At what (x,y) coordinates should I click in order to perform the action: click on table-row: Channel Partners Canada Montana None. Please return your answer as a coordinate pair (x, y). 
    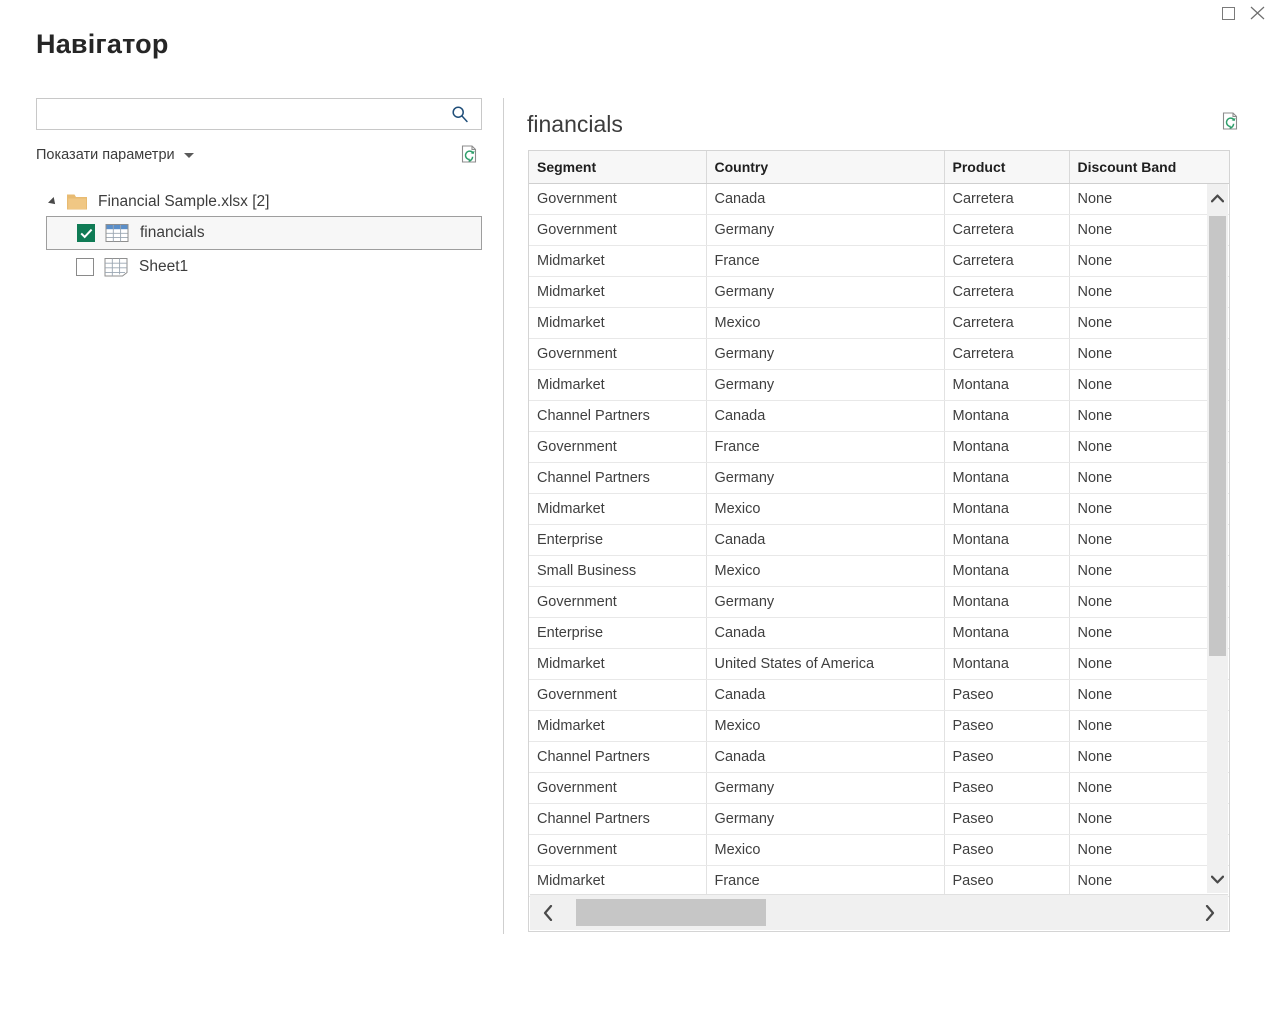
    Looking at the image, I should click on (879, 416).